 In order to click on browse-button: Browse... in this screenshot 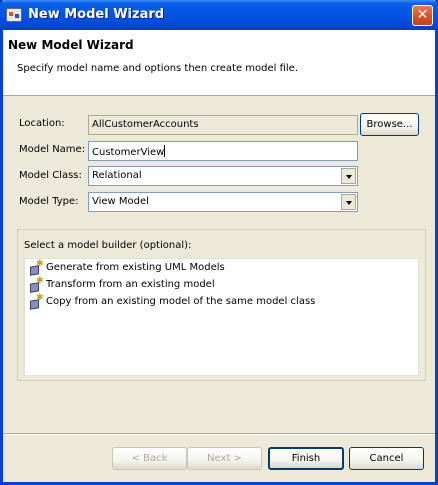, I will do `click(389, 124)`.